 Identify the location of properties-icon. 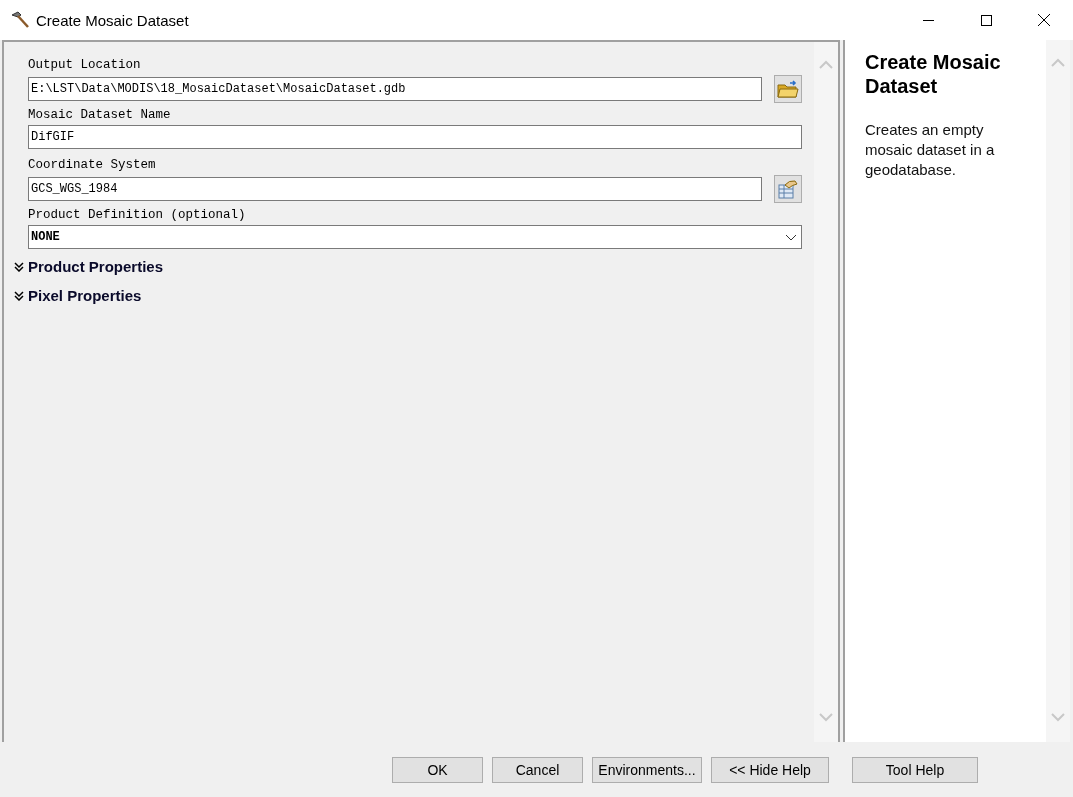
(788, 189).